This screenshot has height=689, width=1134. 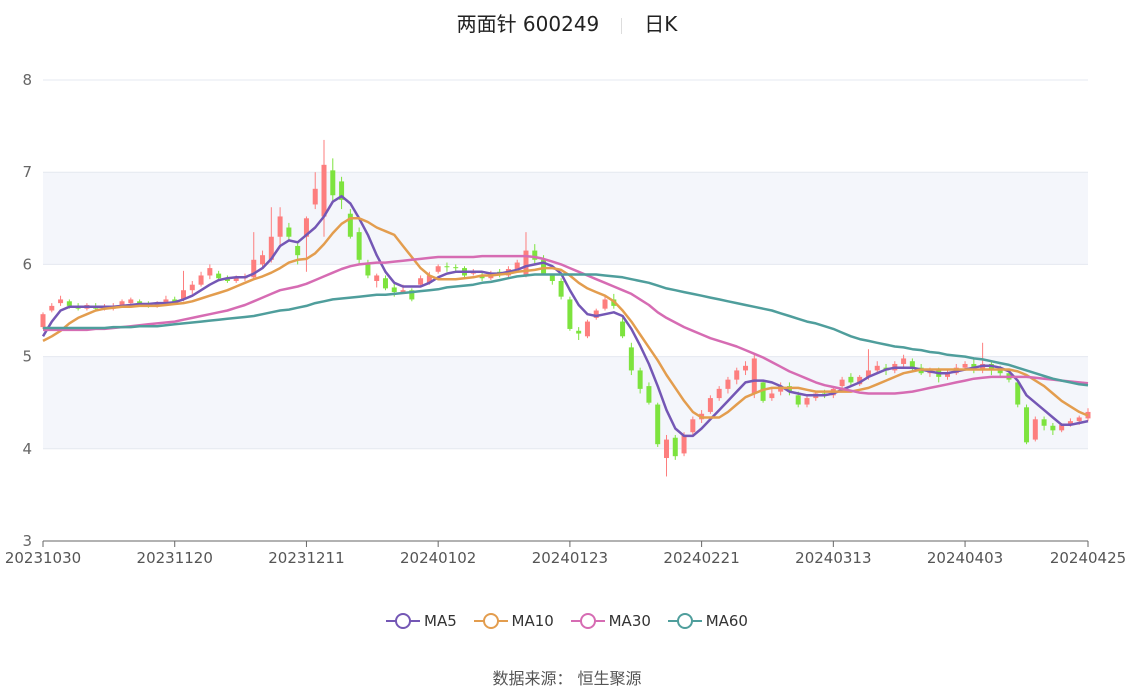 What do you see at coordinates (27, 541) in the screenshot?
I see `y-tick-label: 3` at bounding box center [27, 541].